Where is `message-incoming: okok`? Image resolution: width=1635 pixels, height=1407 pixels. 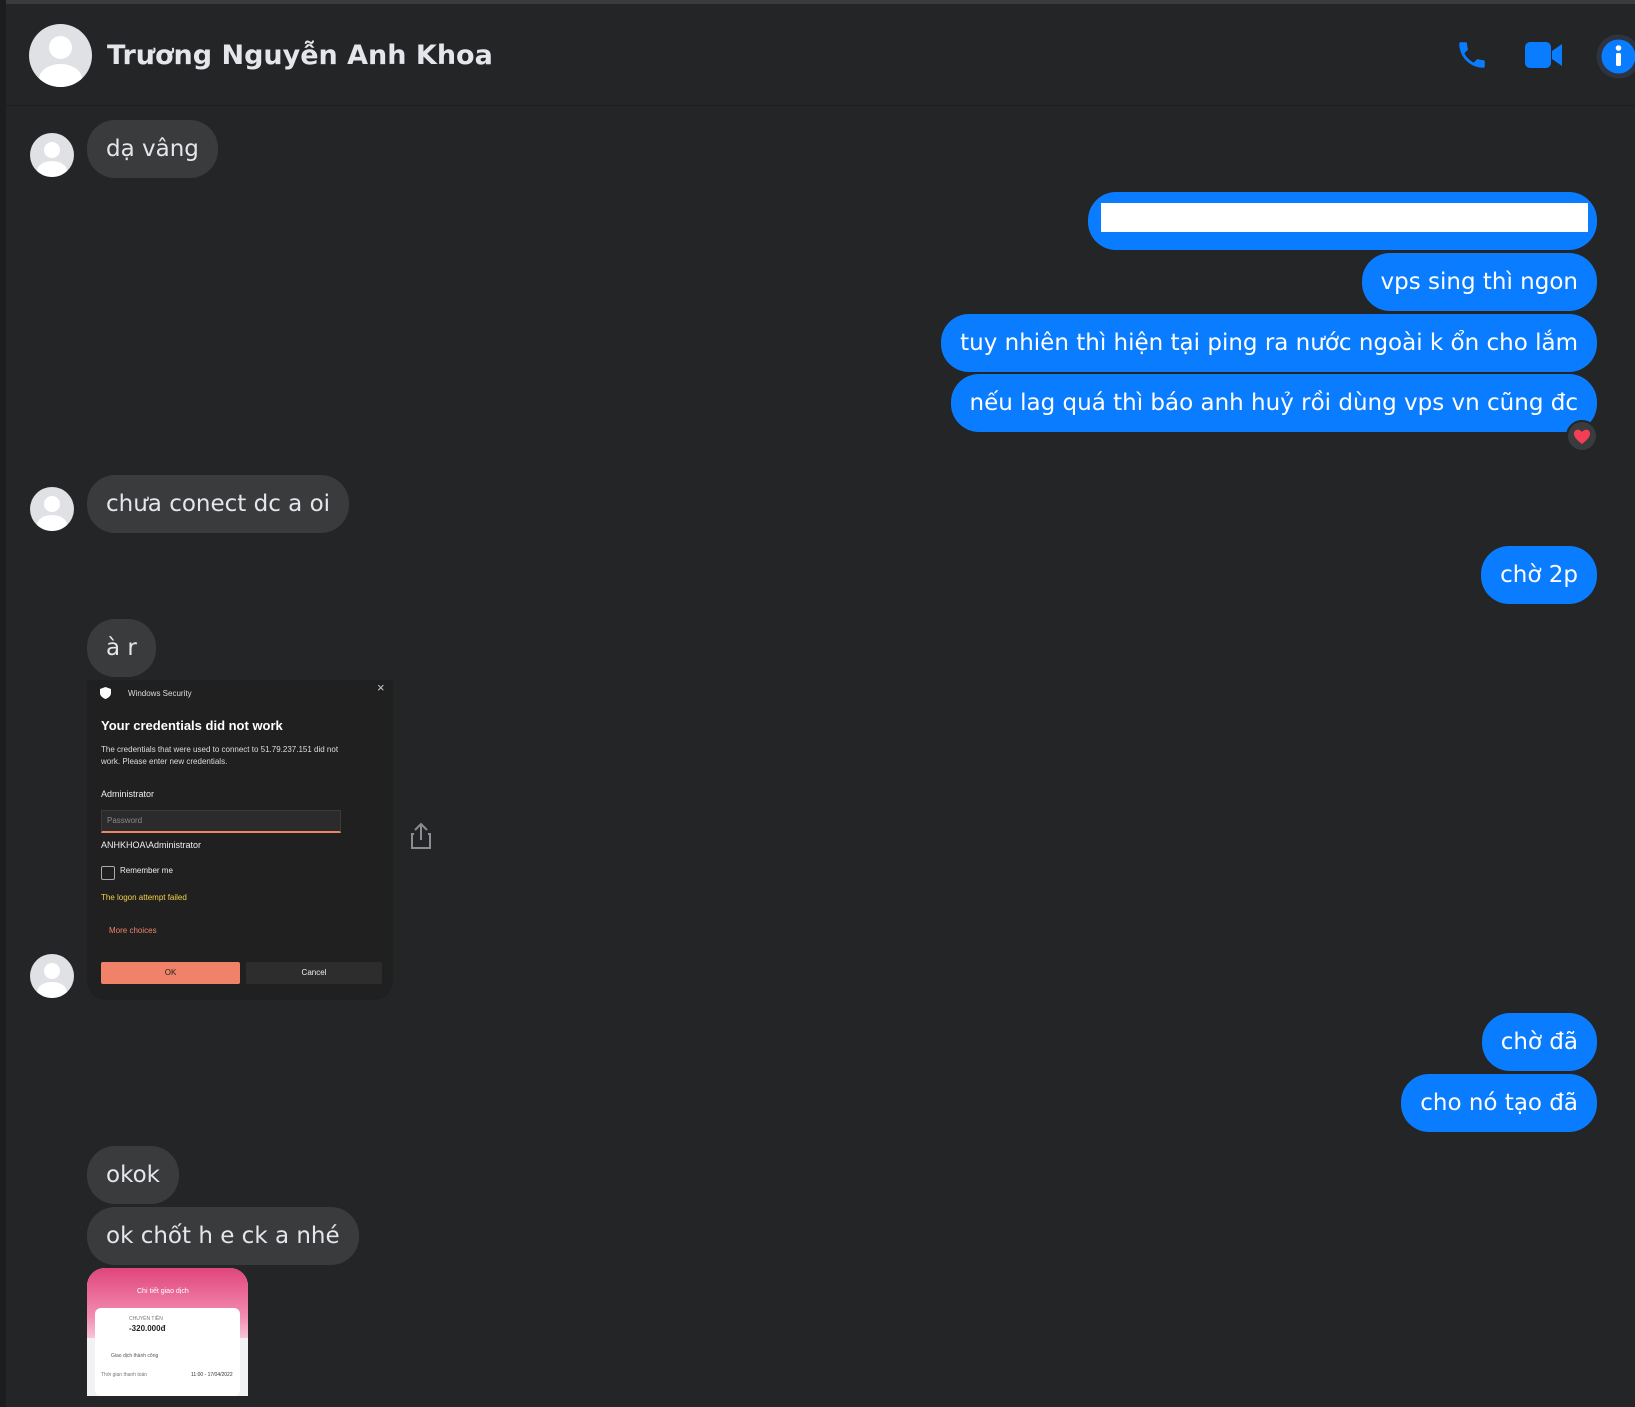
message-incoming: okok is located at coordinates (133, 1175).